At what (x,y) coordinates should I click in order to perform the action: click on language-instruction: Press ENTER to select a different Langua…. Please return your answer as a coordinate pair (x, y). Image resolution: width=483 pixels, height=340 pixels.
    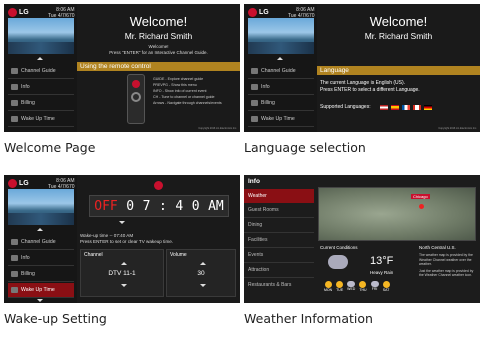
    Looking at the image, I should click on (370, 90).